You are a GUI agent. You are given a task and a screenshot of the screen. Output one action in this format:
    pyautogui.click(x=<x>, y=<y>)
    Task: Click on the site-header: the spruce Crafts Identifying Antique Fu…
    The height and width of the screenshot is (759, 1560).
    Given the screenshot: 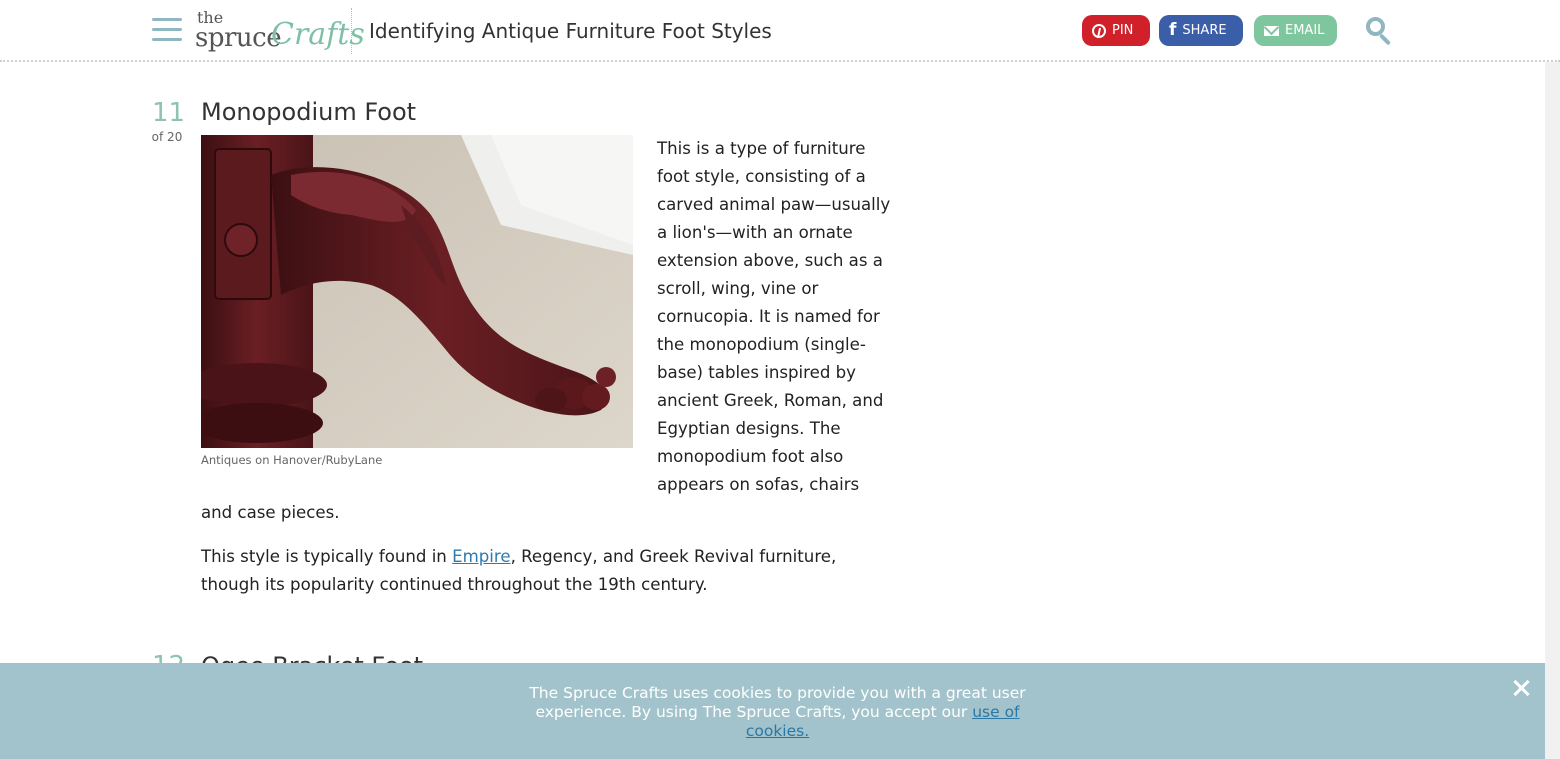 What is the action you would take?
    pyautogui.click(x=780, y=31)
    